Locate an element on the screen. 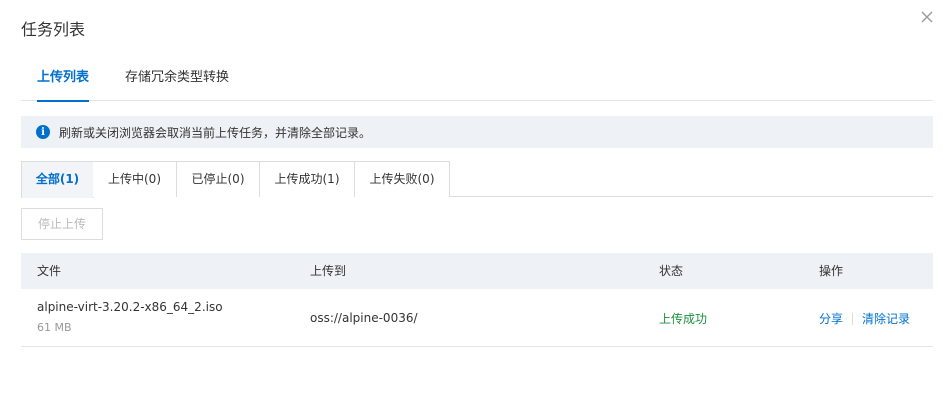 The width and height of the screenshot is (950, 411). column-header-destination: 上传到 is located at coordinates (328, 271).